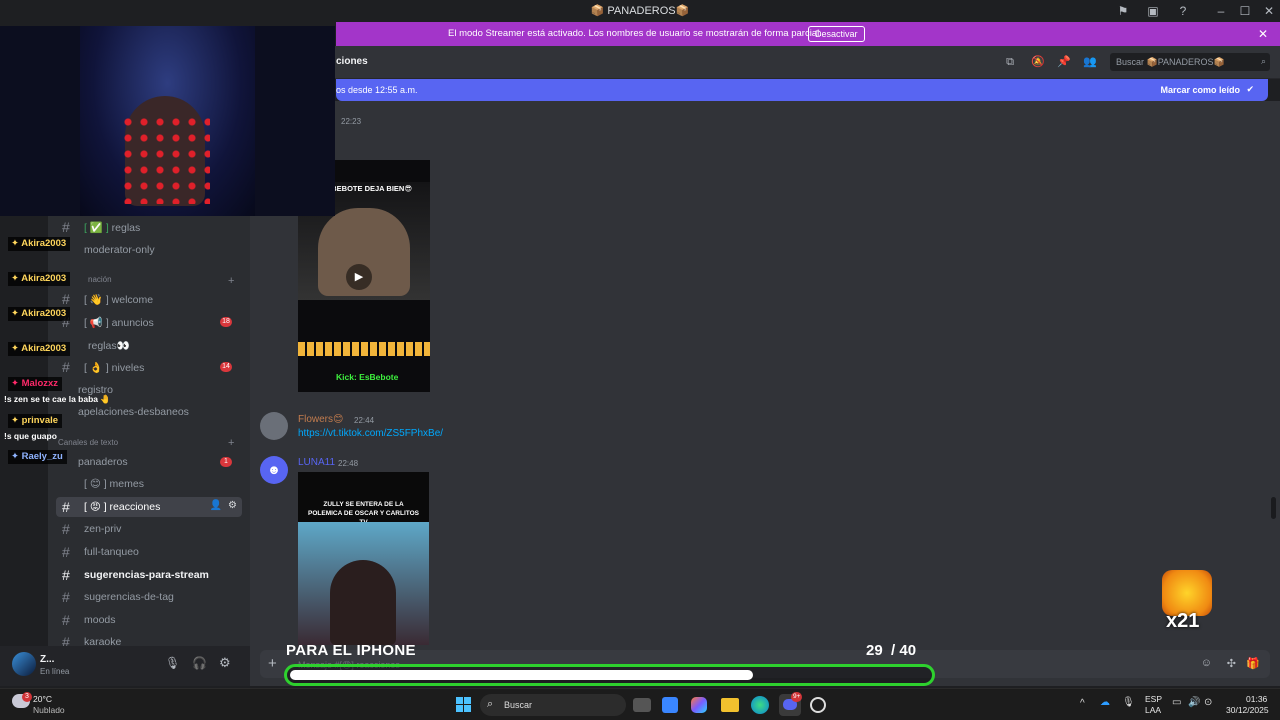  I want to click on mark-read-icon: ✔, so click(1250, 89).